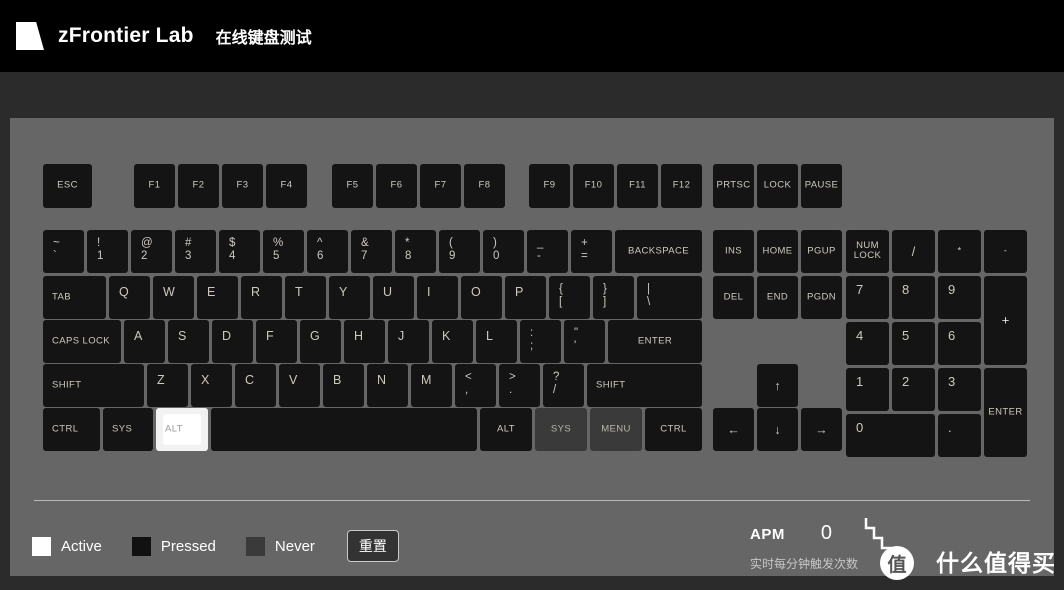 Image resolution: width=1064 pixels, height=590 pixels. I want to click on key-→: →, so click(821, 429).